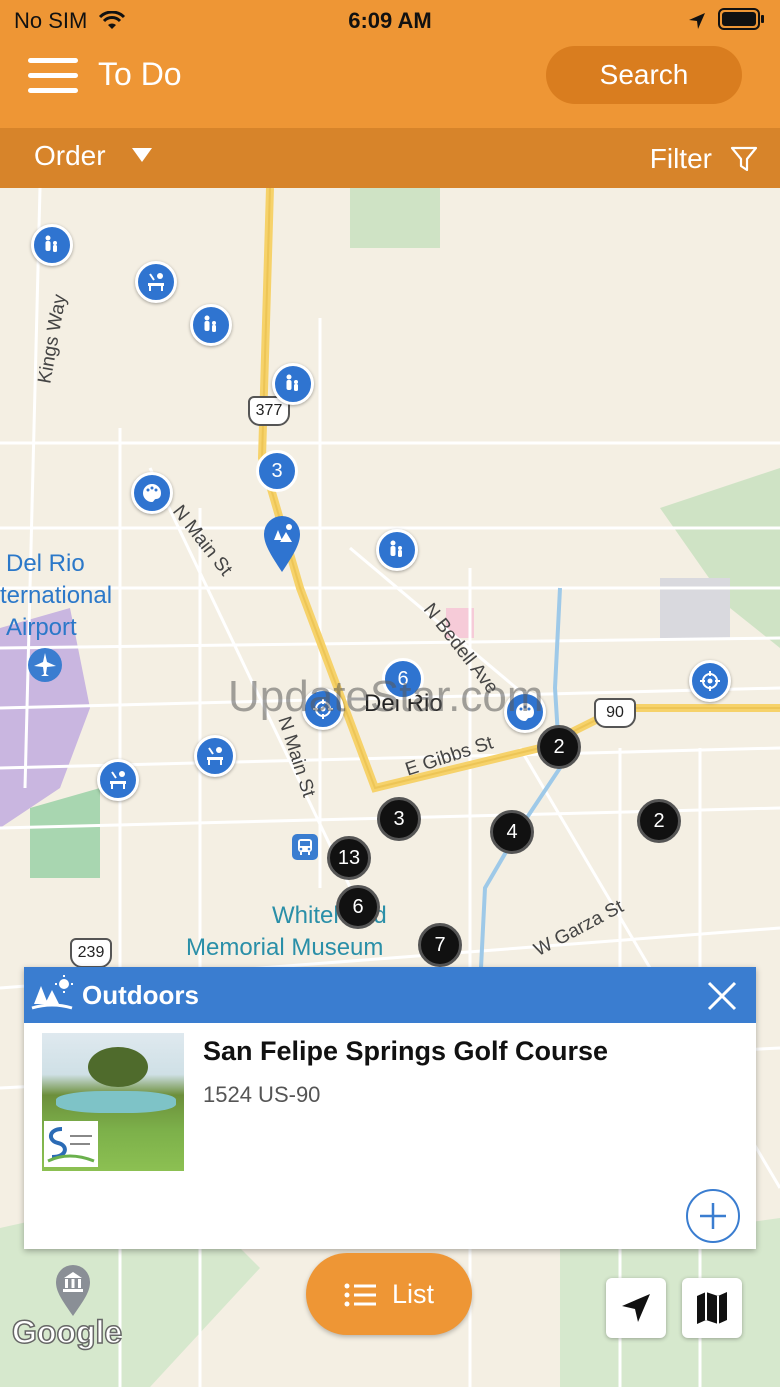 Image resolution: width=780 pixels, height=1387 pixels. I want to click on outdoors-icon, so click(52, 992).